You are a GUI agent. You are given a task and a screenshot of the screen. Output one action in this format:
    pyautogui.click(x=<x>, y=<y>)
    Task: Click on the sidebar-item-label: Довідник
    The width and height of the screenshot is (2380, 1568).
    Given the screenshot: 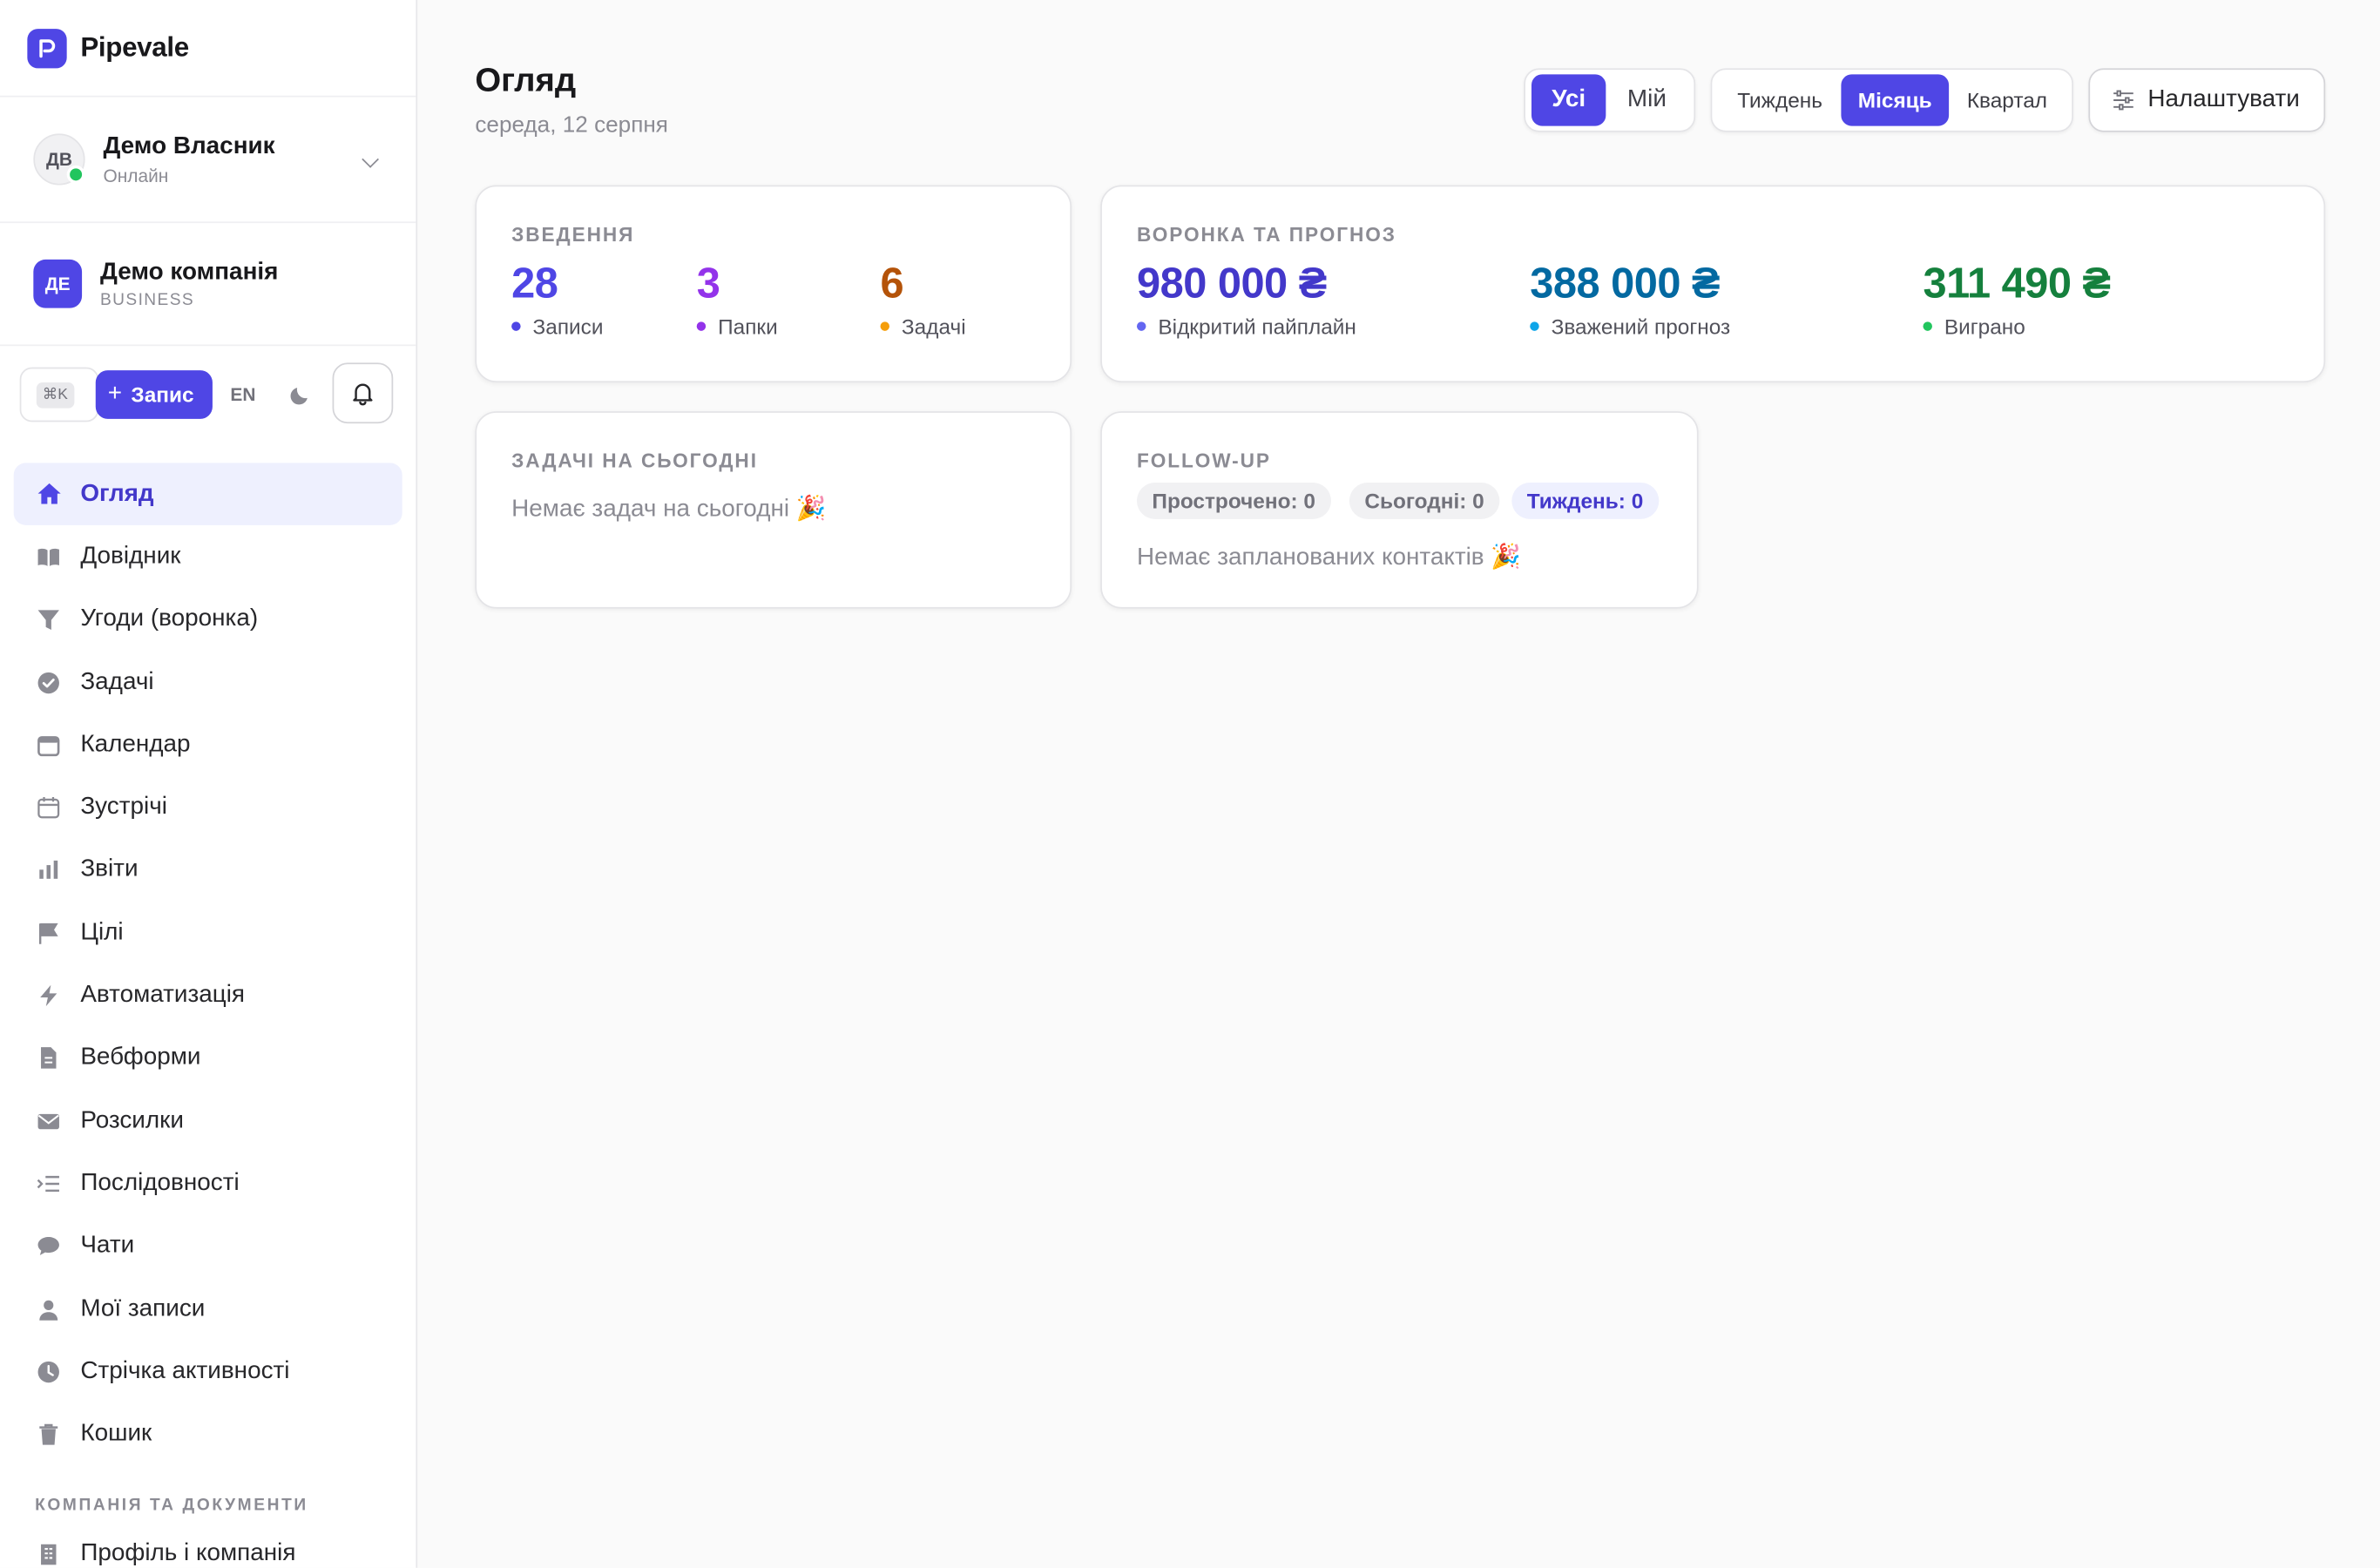 What is the action you would take?
    pyautogui.click(x=130, y=556)
    